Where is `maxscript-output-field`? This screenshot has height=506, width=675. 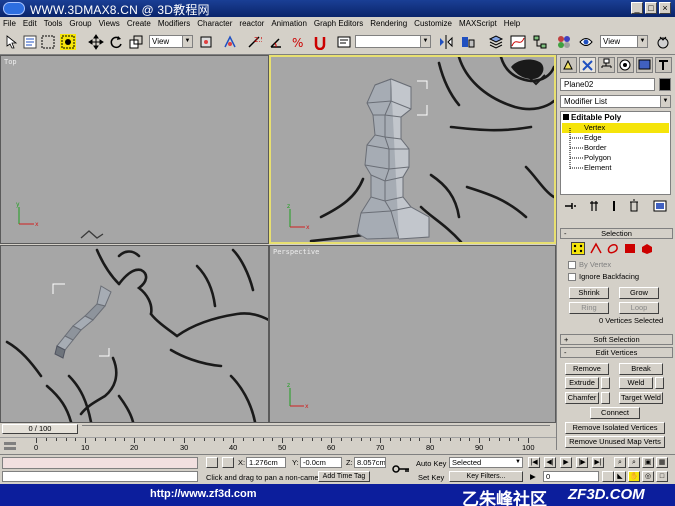 maxscript-output-field is located at coordinates (100, 476).